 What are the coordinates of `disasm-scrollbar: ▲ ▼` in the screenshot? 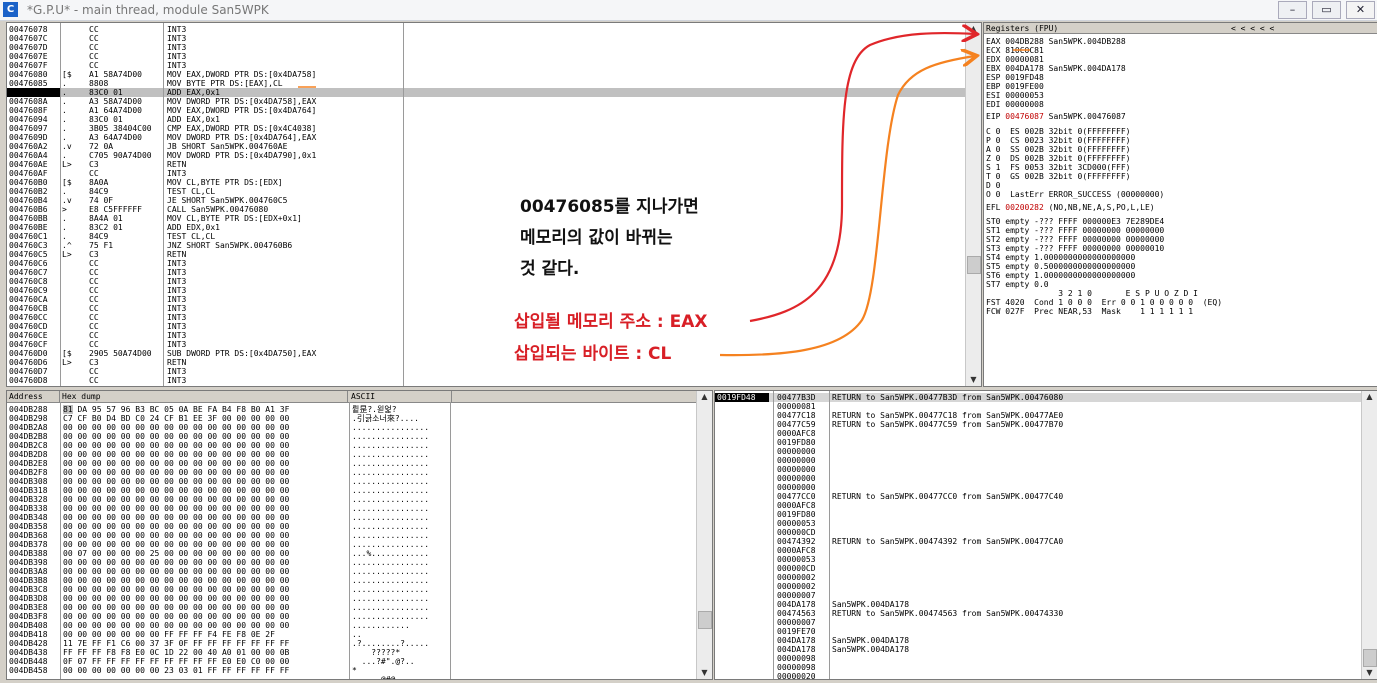 It's located at (973, 204).